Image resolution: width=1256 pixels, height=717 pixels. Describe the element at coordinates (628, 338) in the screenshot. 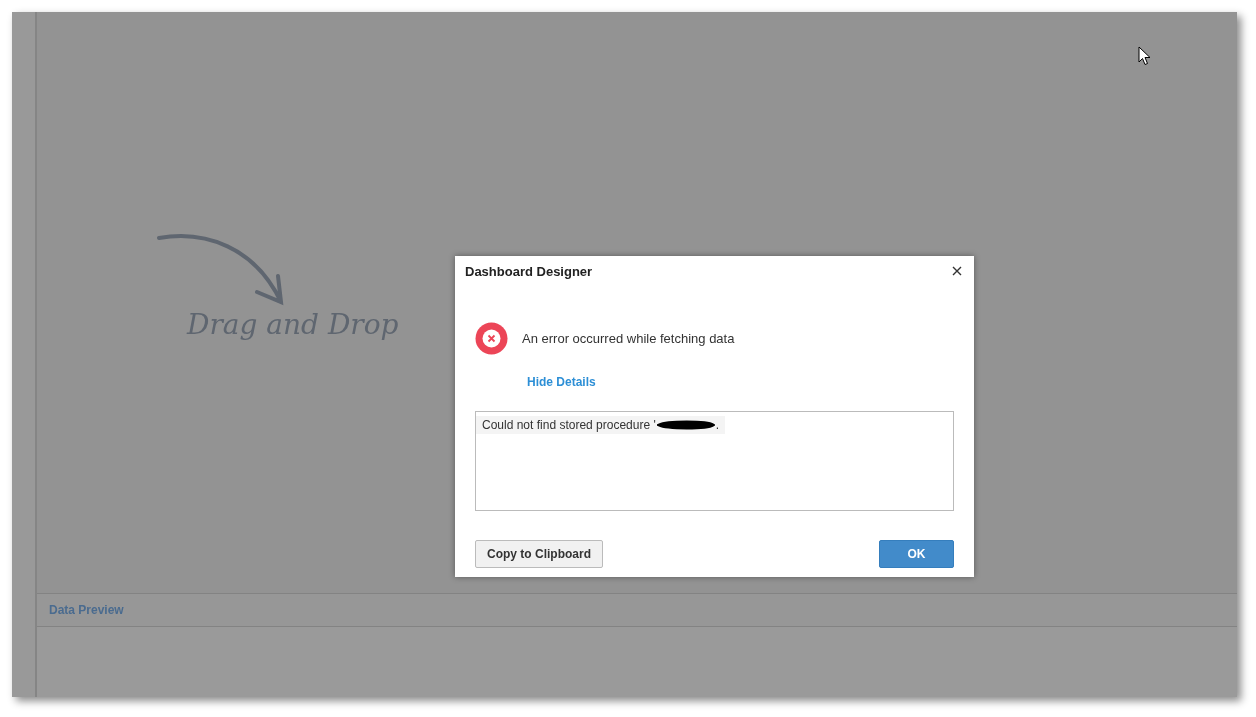

I see `error-message: An error occurred while fetching data` at that location.